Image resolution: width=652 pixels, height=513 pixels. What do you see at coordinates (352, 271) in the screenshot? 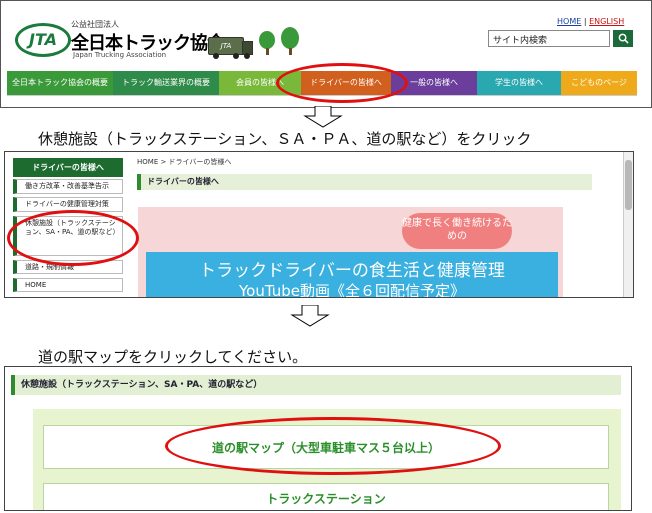
I see `banner-title: トラックドライバーの食生活と健康管理` at bounding box center [352, 271].